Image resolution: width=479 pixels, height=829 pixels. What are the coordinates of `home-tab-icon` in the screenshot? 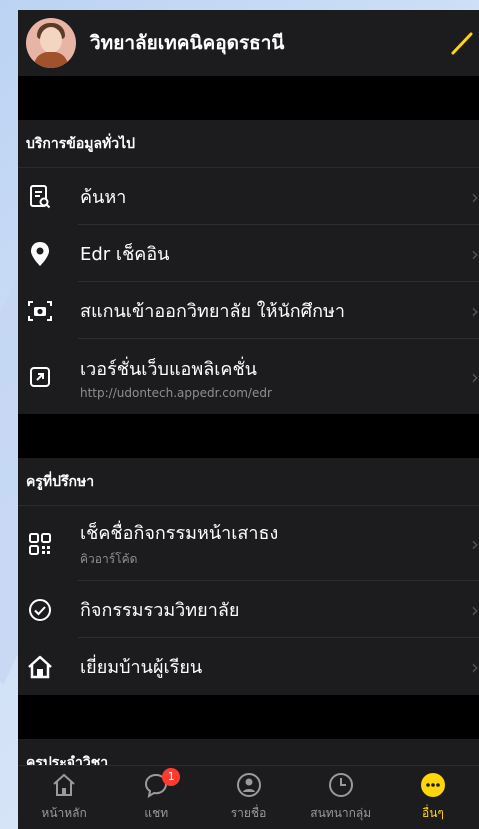 It's located at (64, 784).